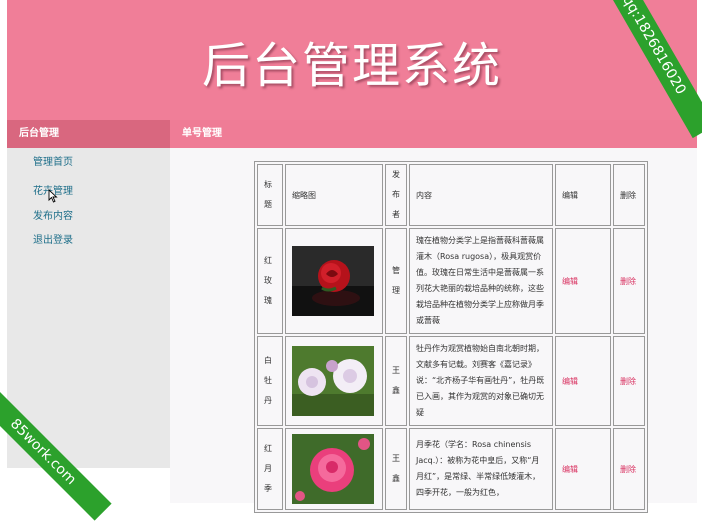 The image size is (702, 521). Describe the element at coordinates (270, 381) in the screenshot. I see `row-title: 白牡丹` at that location.